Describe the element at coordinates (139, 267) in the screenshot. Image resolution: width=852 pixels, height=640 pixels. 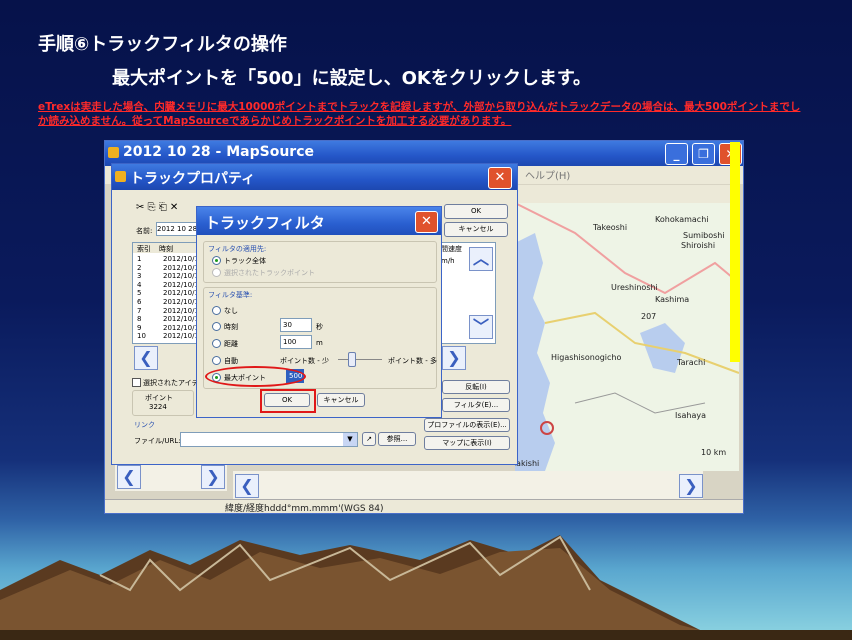
I see `row-index: 2` at that location.